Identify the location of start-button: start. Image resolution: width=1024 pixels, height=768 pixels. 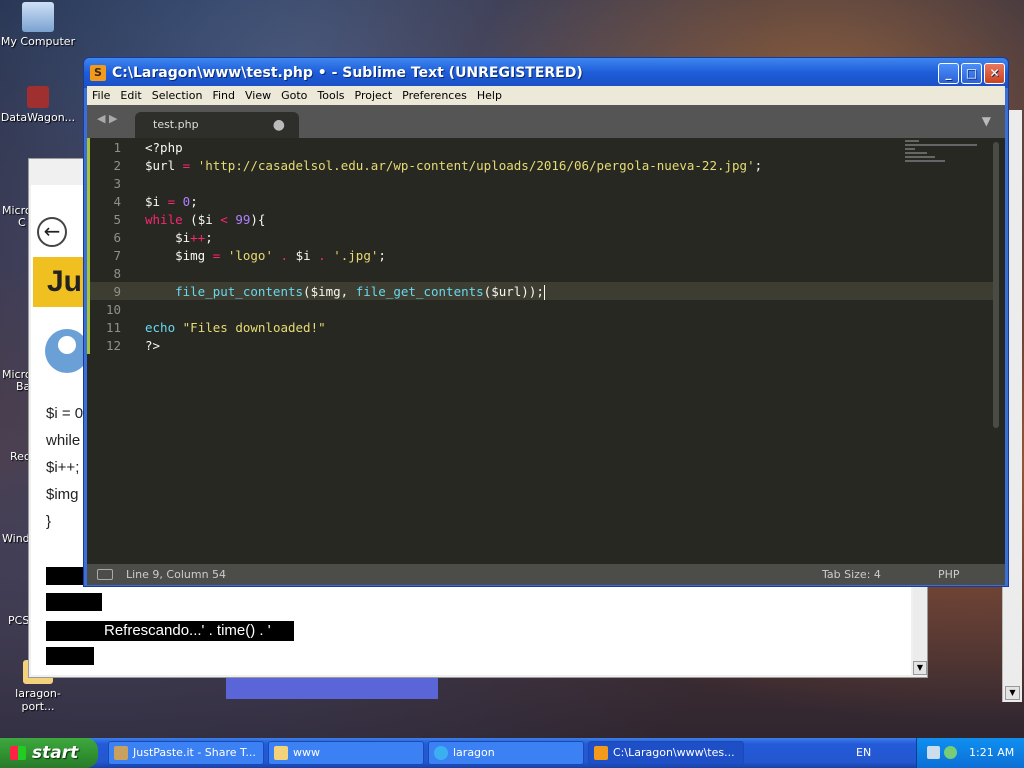
(49, 753).